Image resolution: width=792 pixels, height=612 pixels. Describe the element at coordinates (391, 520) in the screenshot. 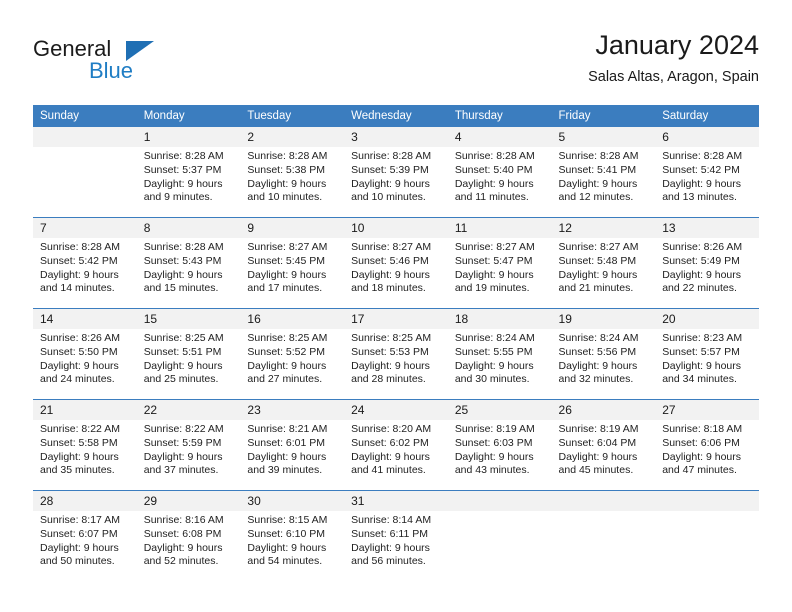

I see `sunrise-text: Sunrise: 8:14 AM` at that location.